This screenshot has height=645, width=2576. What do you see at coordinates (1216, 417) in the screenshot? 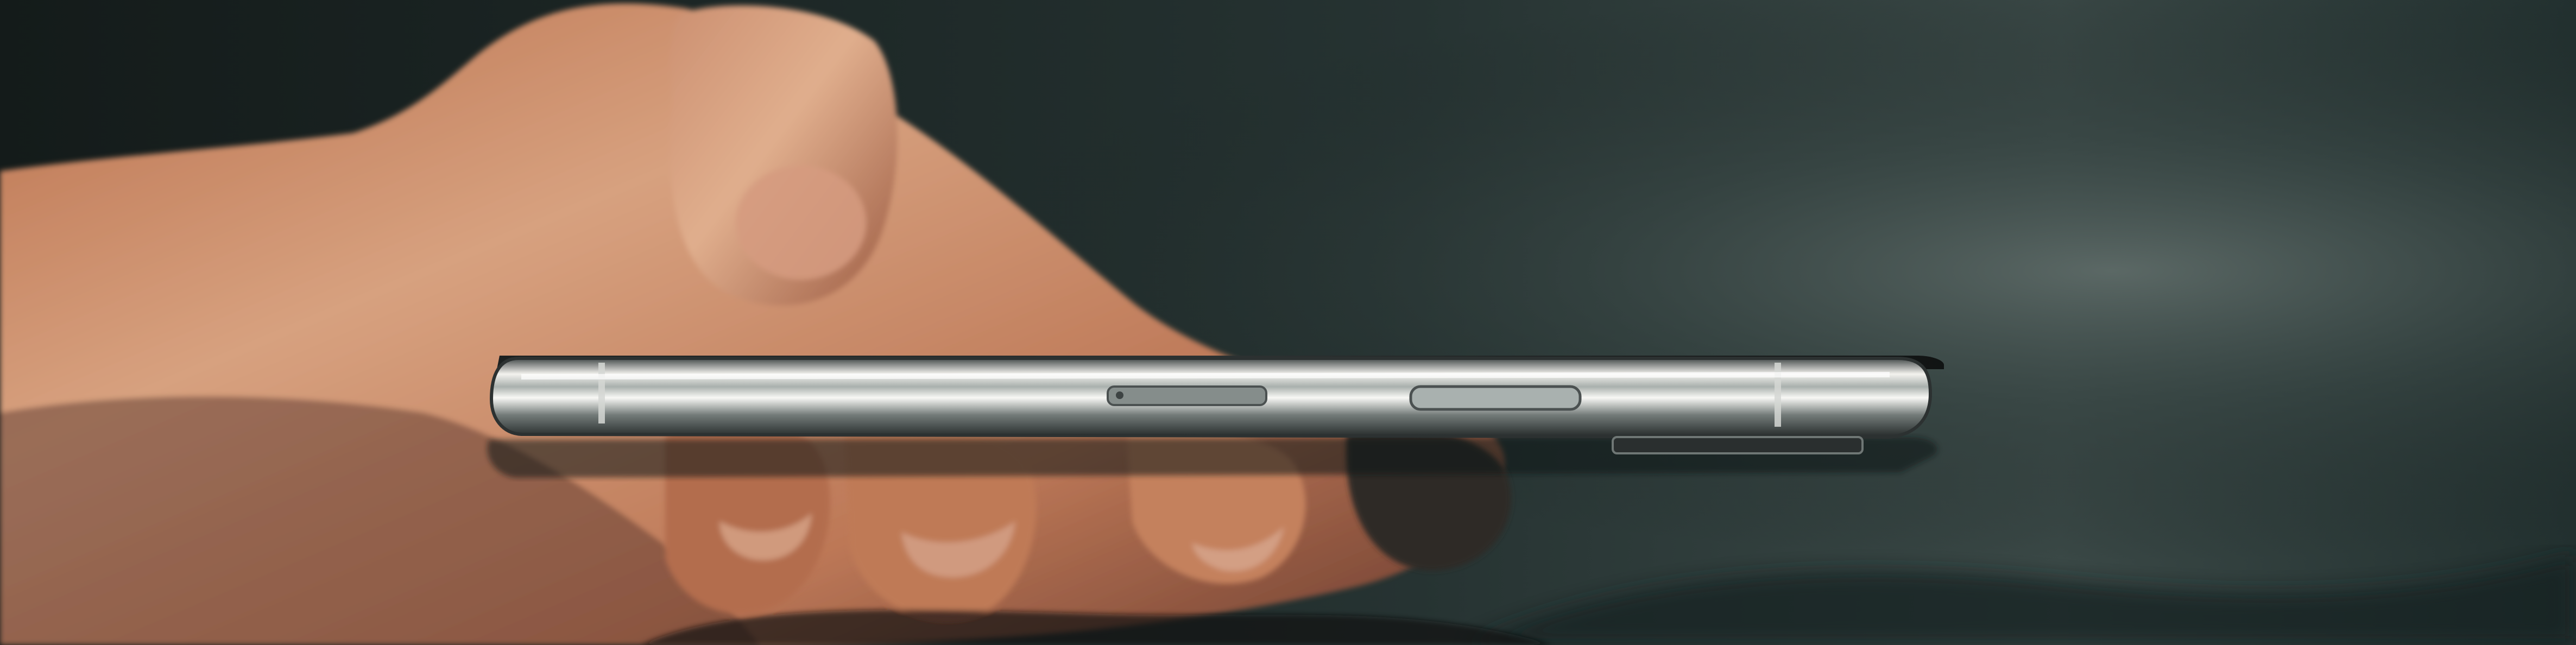
I see `smartphone` at bounding box center [1216, 417].